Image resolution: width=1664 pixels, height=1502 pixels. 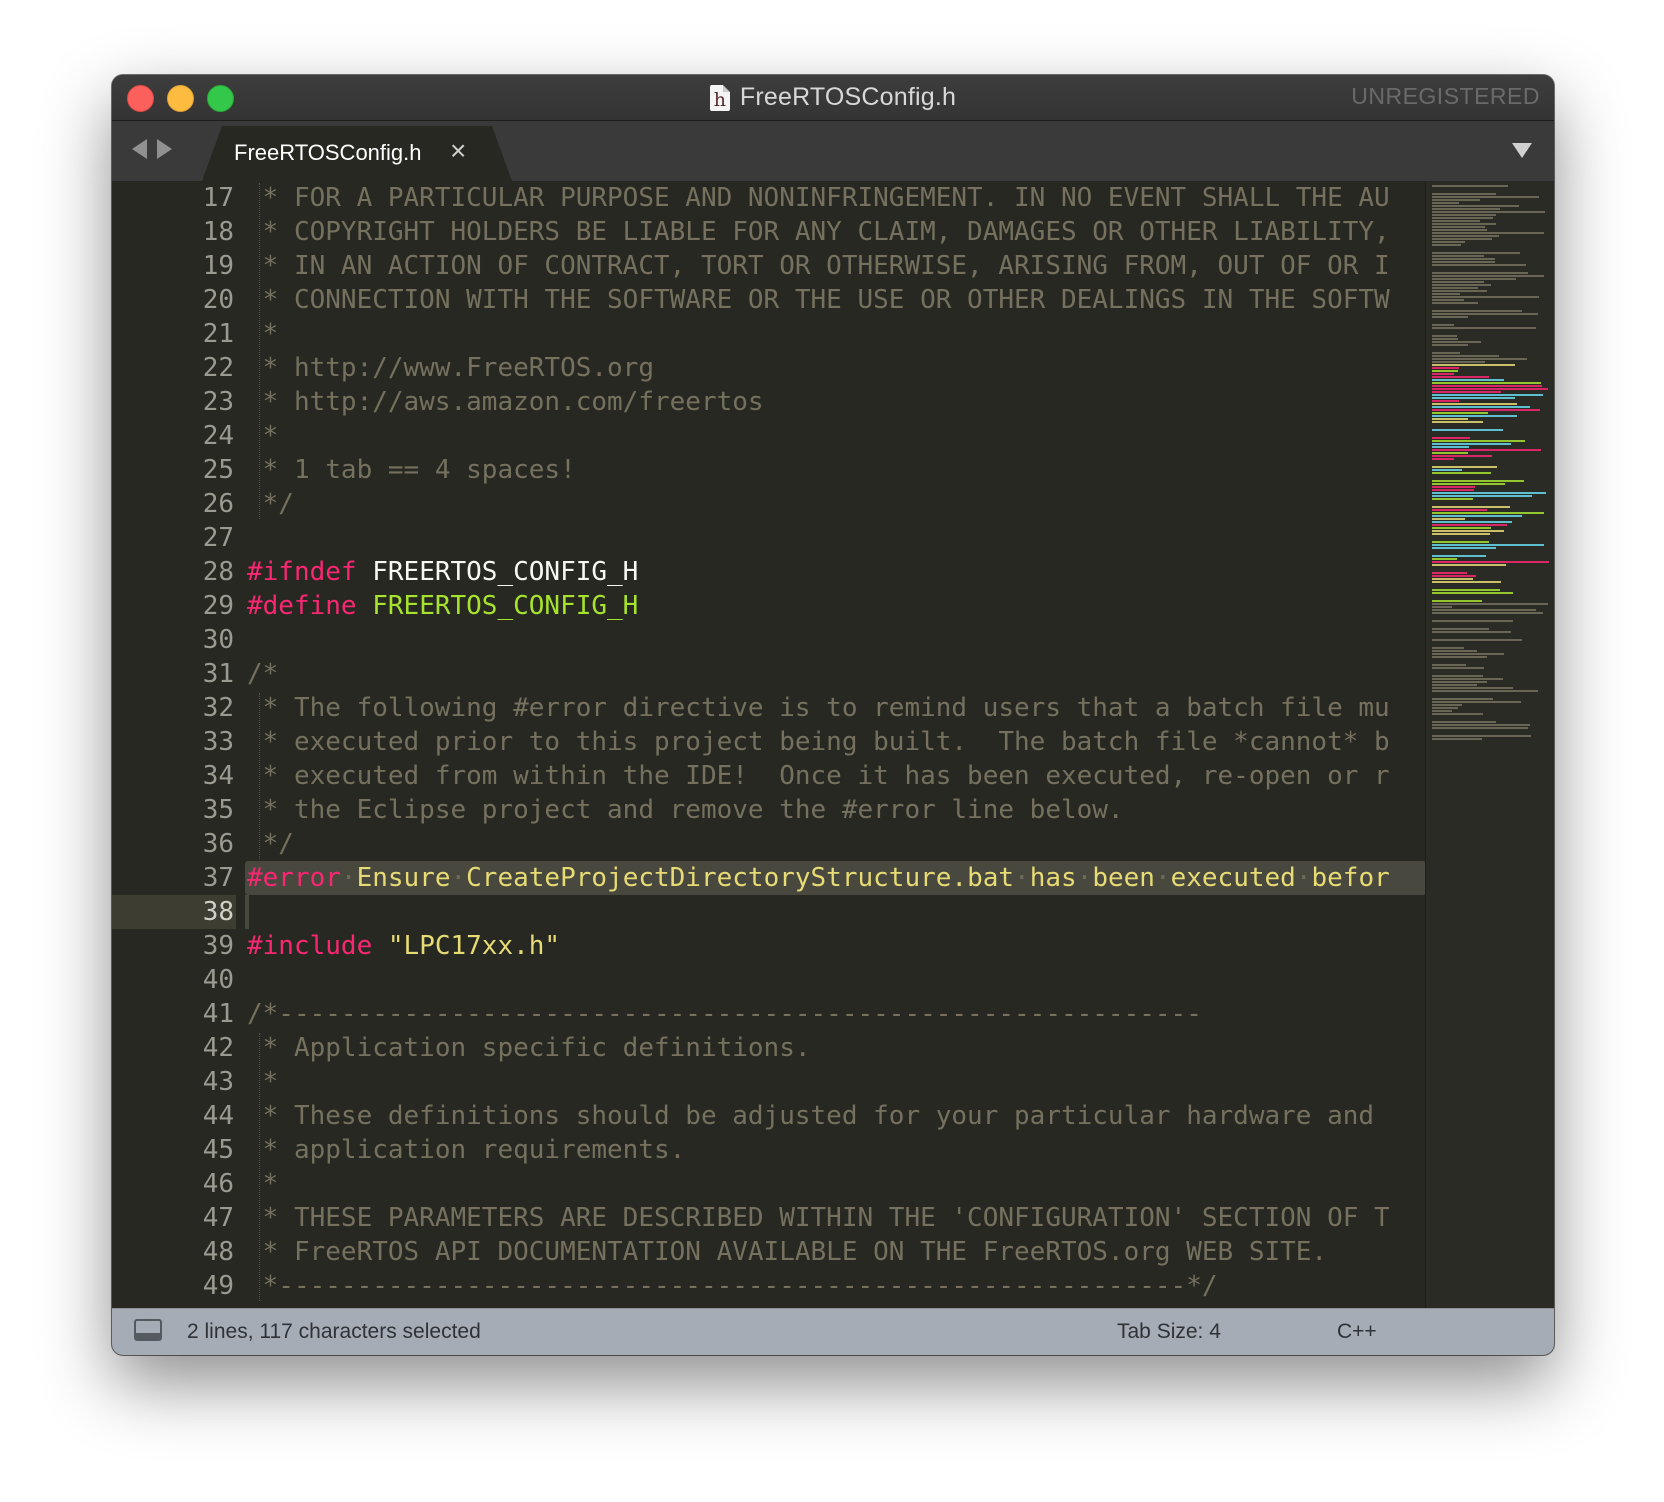 What do you see at coordinates (769, 640) in the screenshot?
I see `code-line: 30` at bounding box center [769, 640].